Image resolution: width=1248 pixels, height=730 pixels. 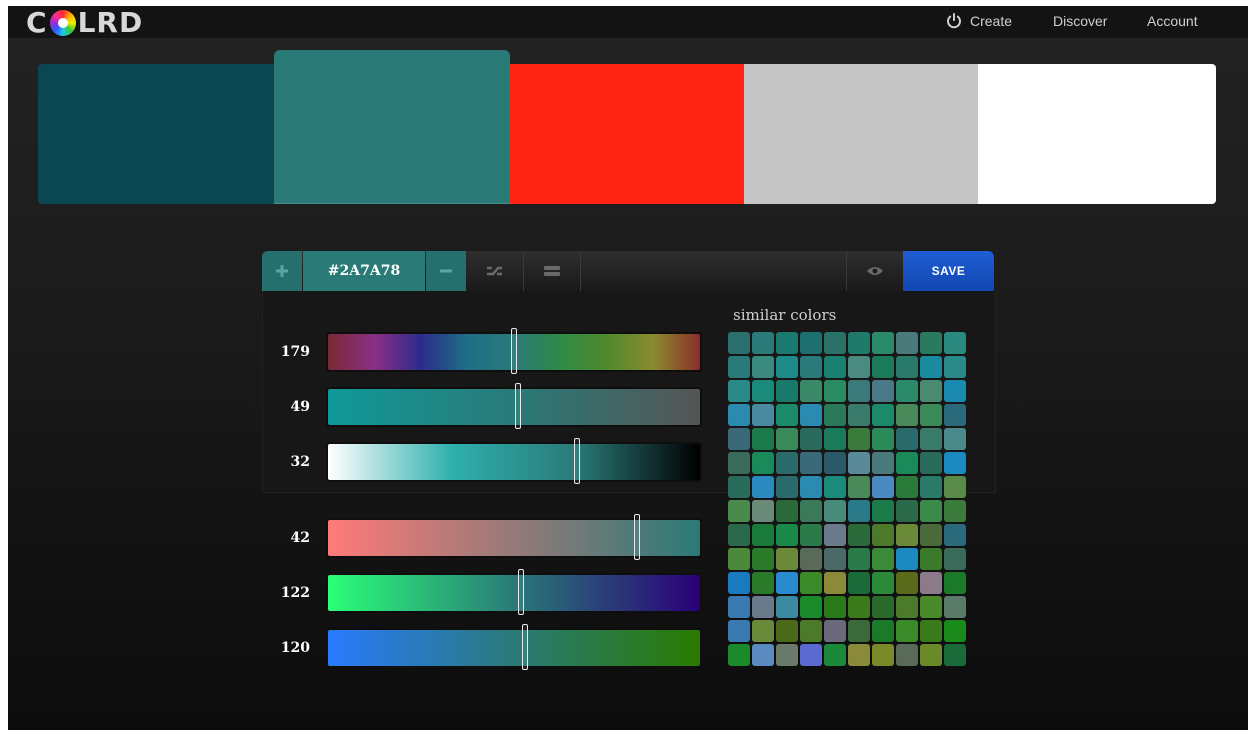 What do you see at coordinates (1172, 21) in the screenshot?
I see `nav-account: Account` at bounding box center [1172, 21].